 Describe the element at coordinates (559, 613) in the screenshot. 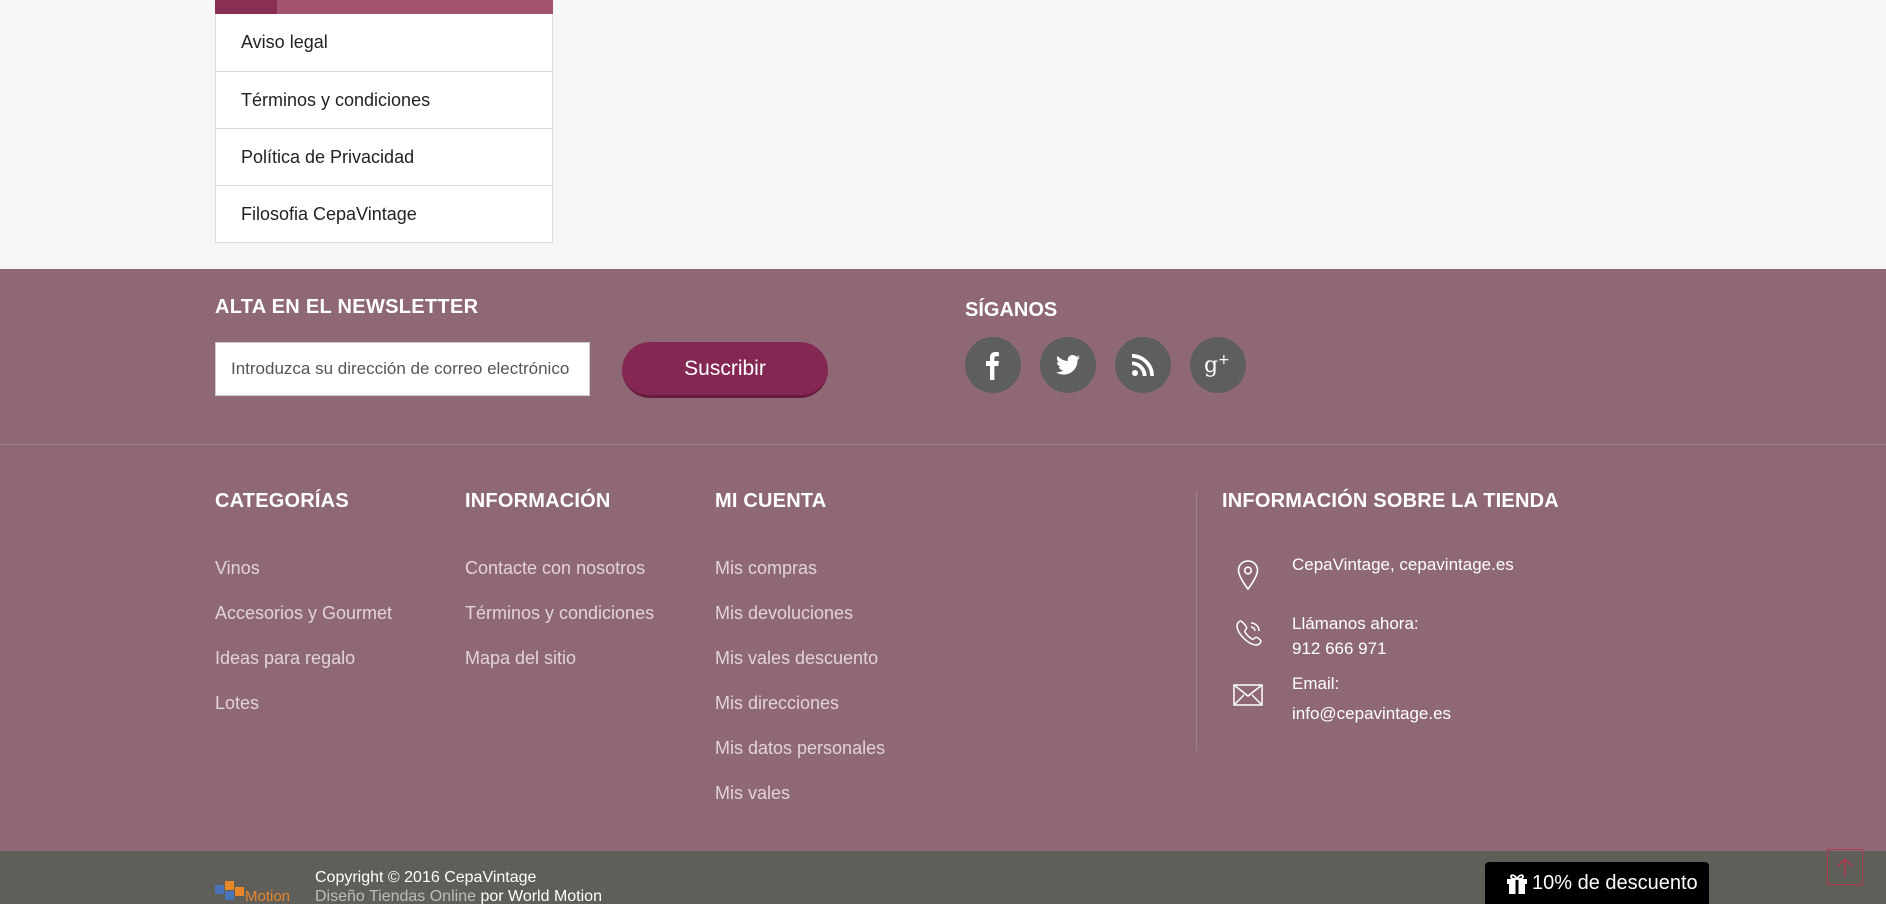

I see `info-link-terminos: Términos y condiciones` at that location.